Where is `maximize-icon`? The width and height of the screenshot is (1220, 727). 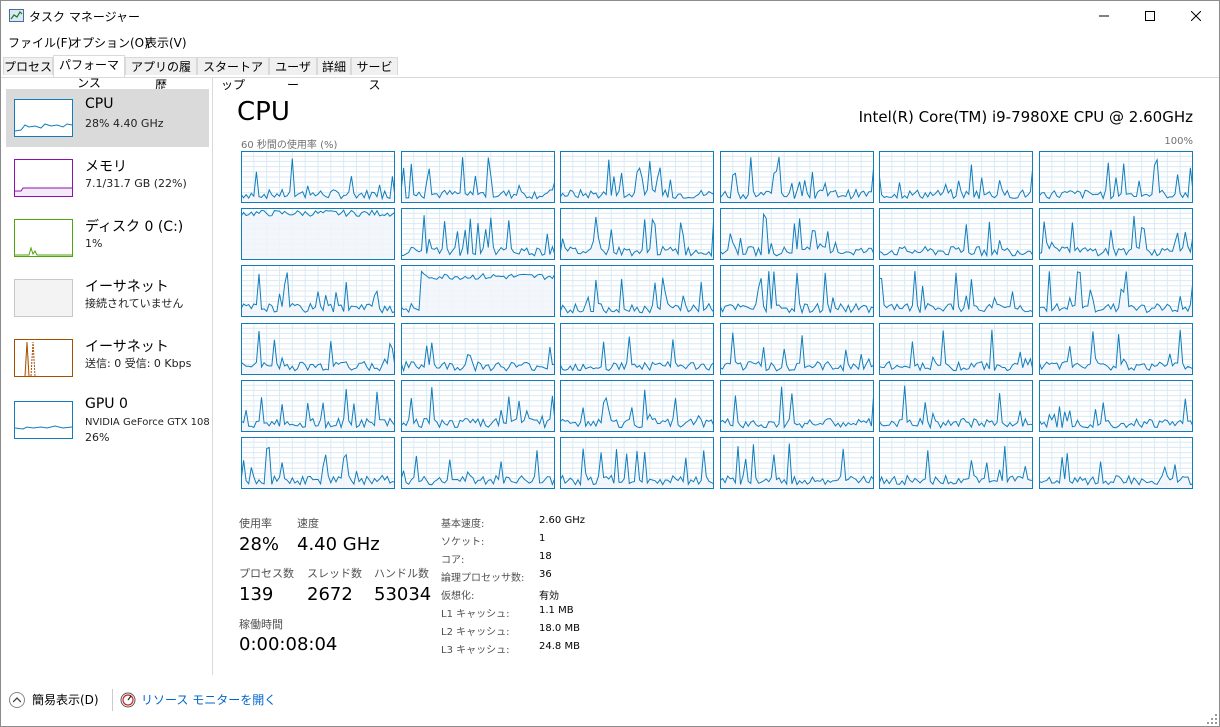 maximize-icon is located at coordinates (1150, 16).